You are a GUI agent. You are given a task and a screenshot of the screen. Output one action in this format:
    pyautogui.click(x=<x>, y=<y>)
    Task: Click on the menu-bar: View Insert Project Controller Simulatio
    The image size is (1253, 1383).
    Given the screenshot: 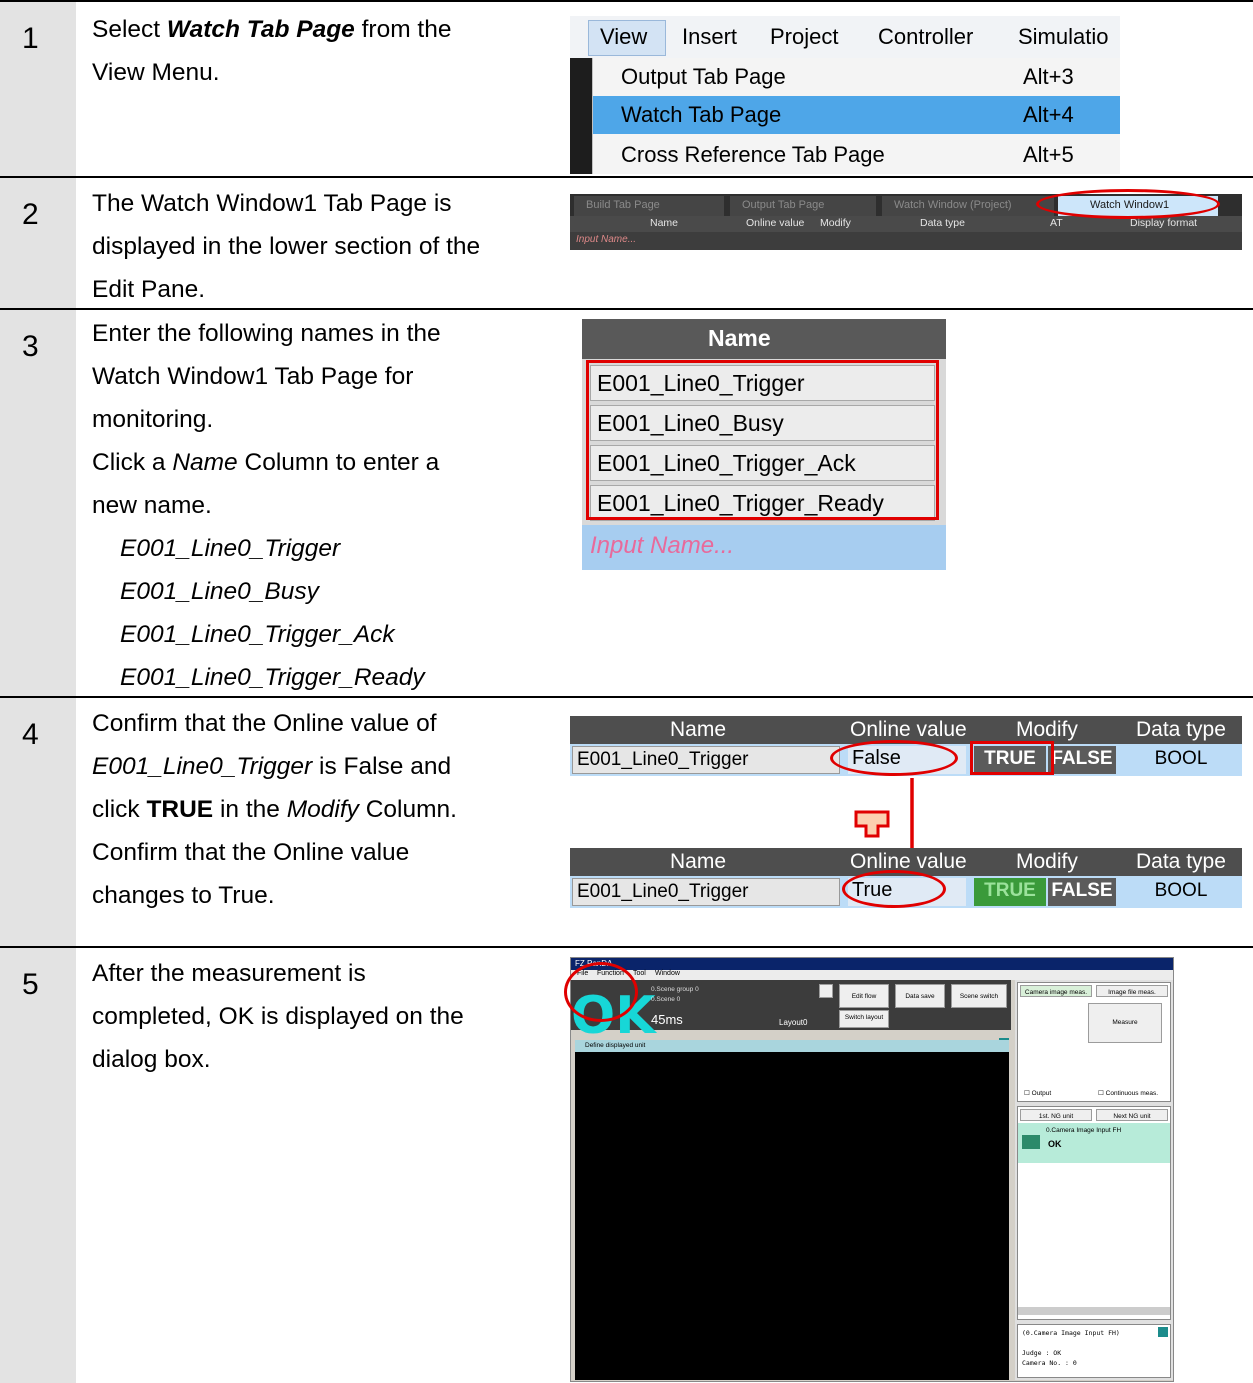 What is the action you would take?
    pyautogui.click(x=845, y=37)
    